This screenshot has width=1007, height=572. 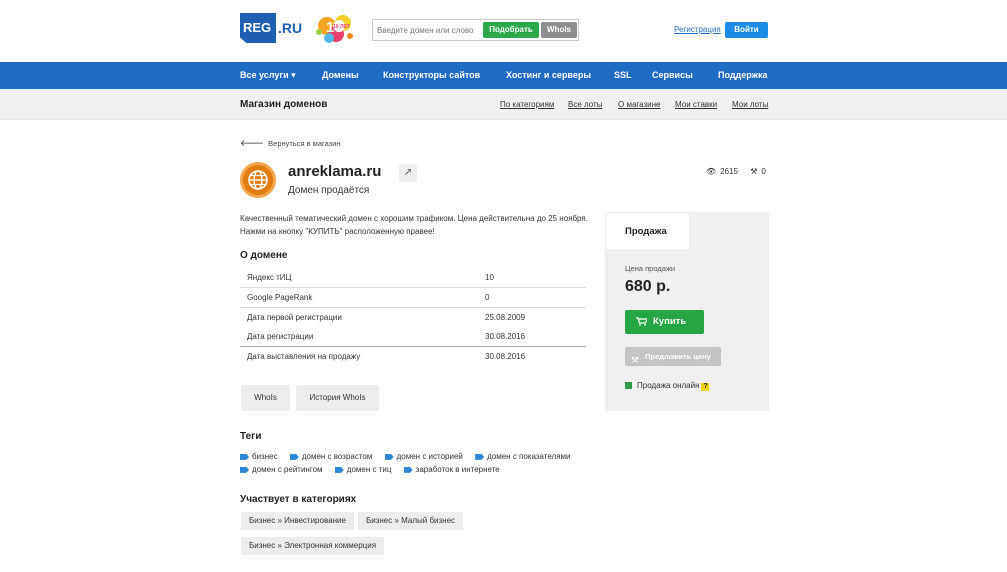 I want to click on cart-icon, so click(x=641, y=321).